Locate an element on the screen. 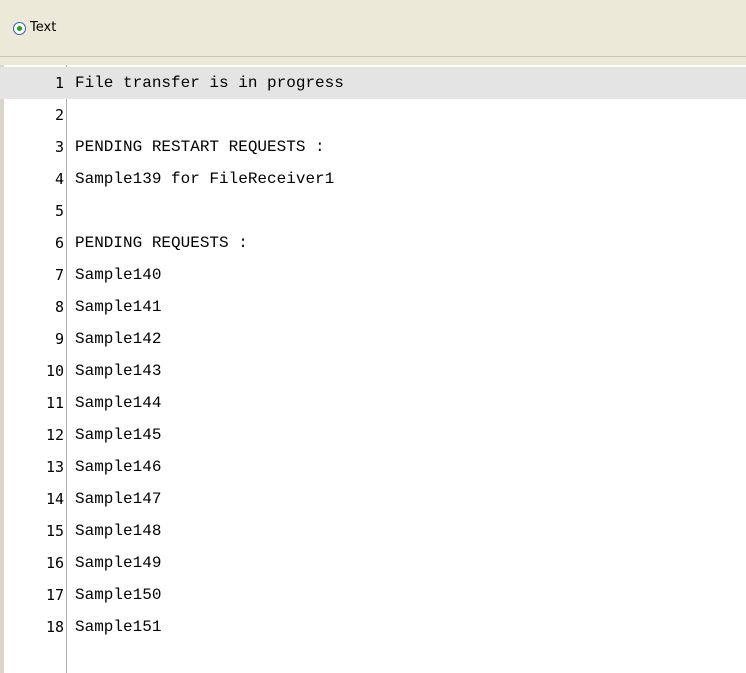 The width and height of the screenshot is (746, 673). text-view-label: Text is located at coordinates (43, 27).